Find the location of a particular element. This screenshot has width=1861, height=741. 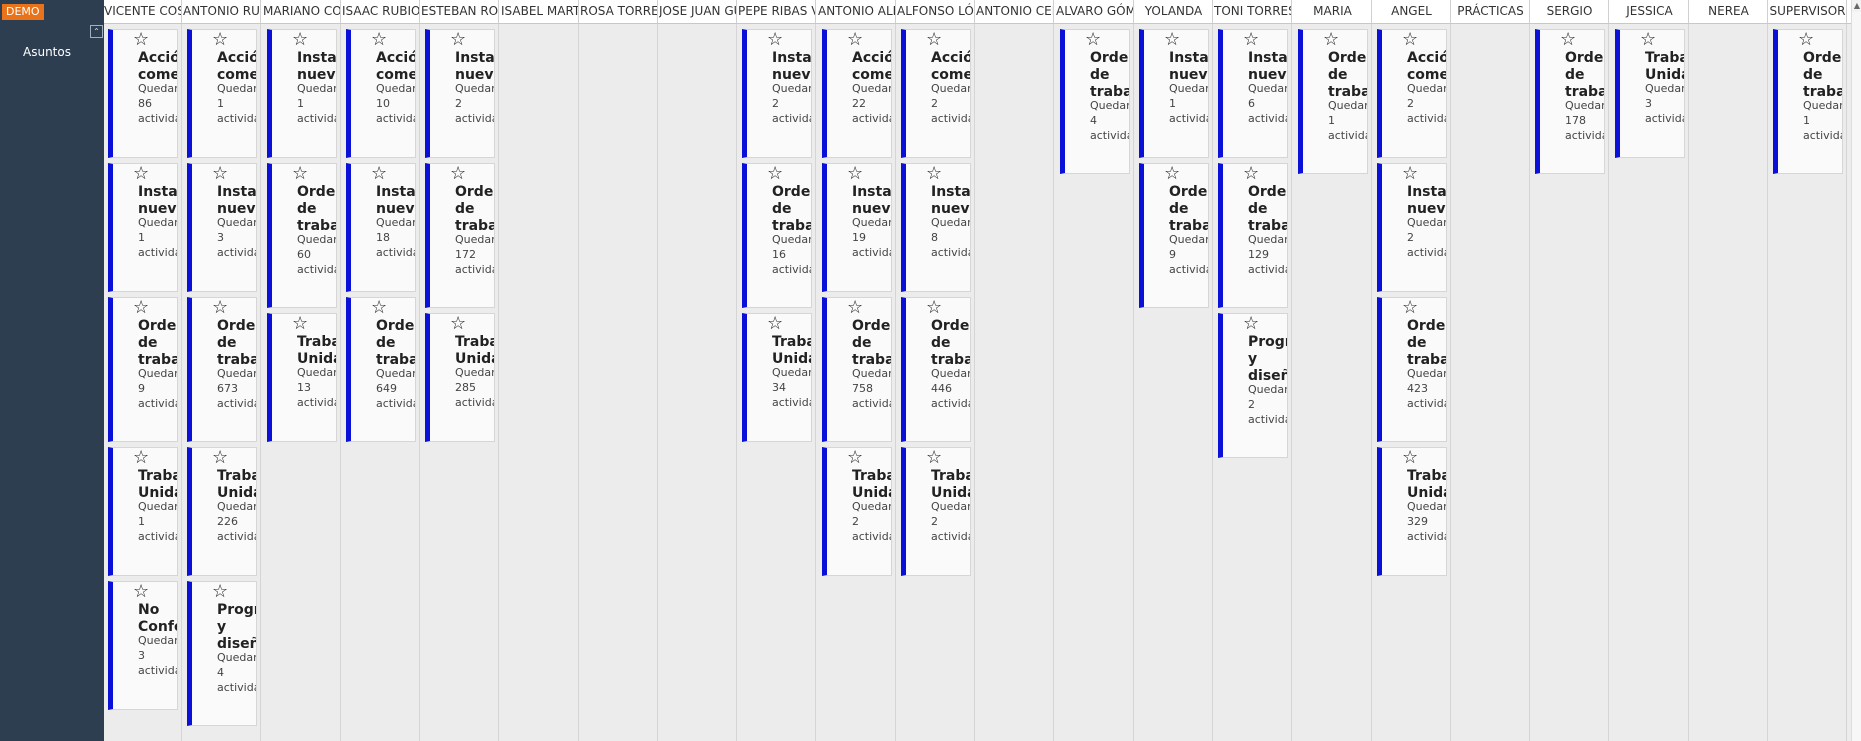

column-header: ANTONIO ALF is located at coordinates (857, 11).